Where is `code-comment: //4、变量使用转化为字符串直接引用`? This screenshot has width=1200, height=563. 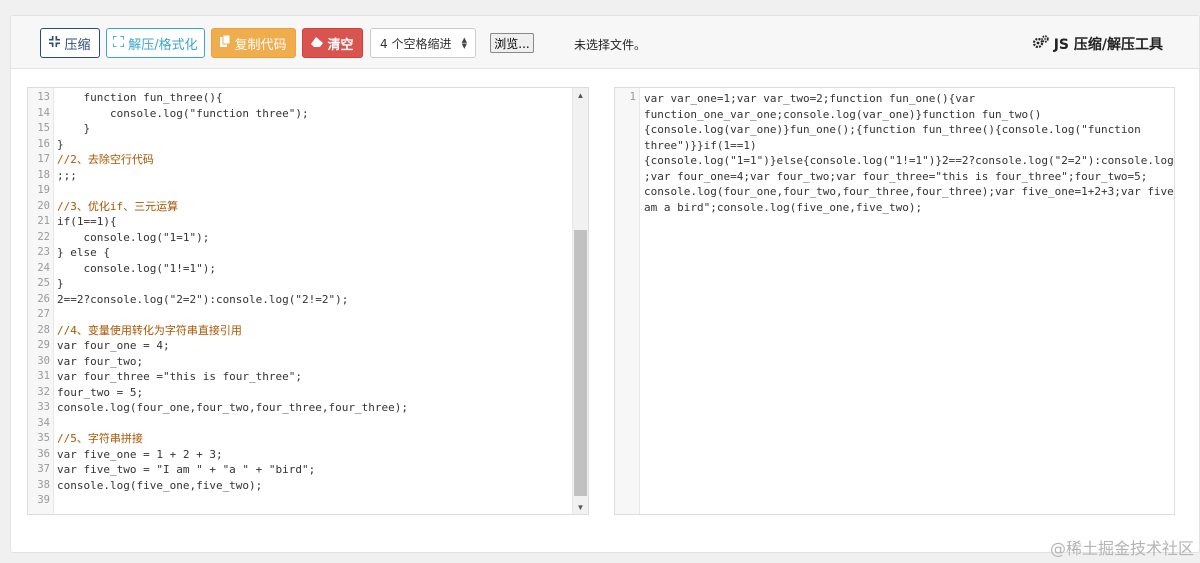
code-comment: //4、变量使用转化为字符串直接引用 is located at coordinates (149, 330).